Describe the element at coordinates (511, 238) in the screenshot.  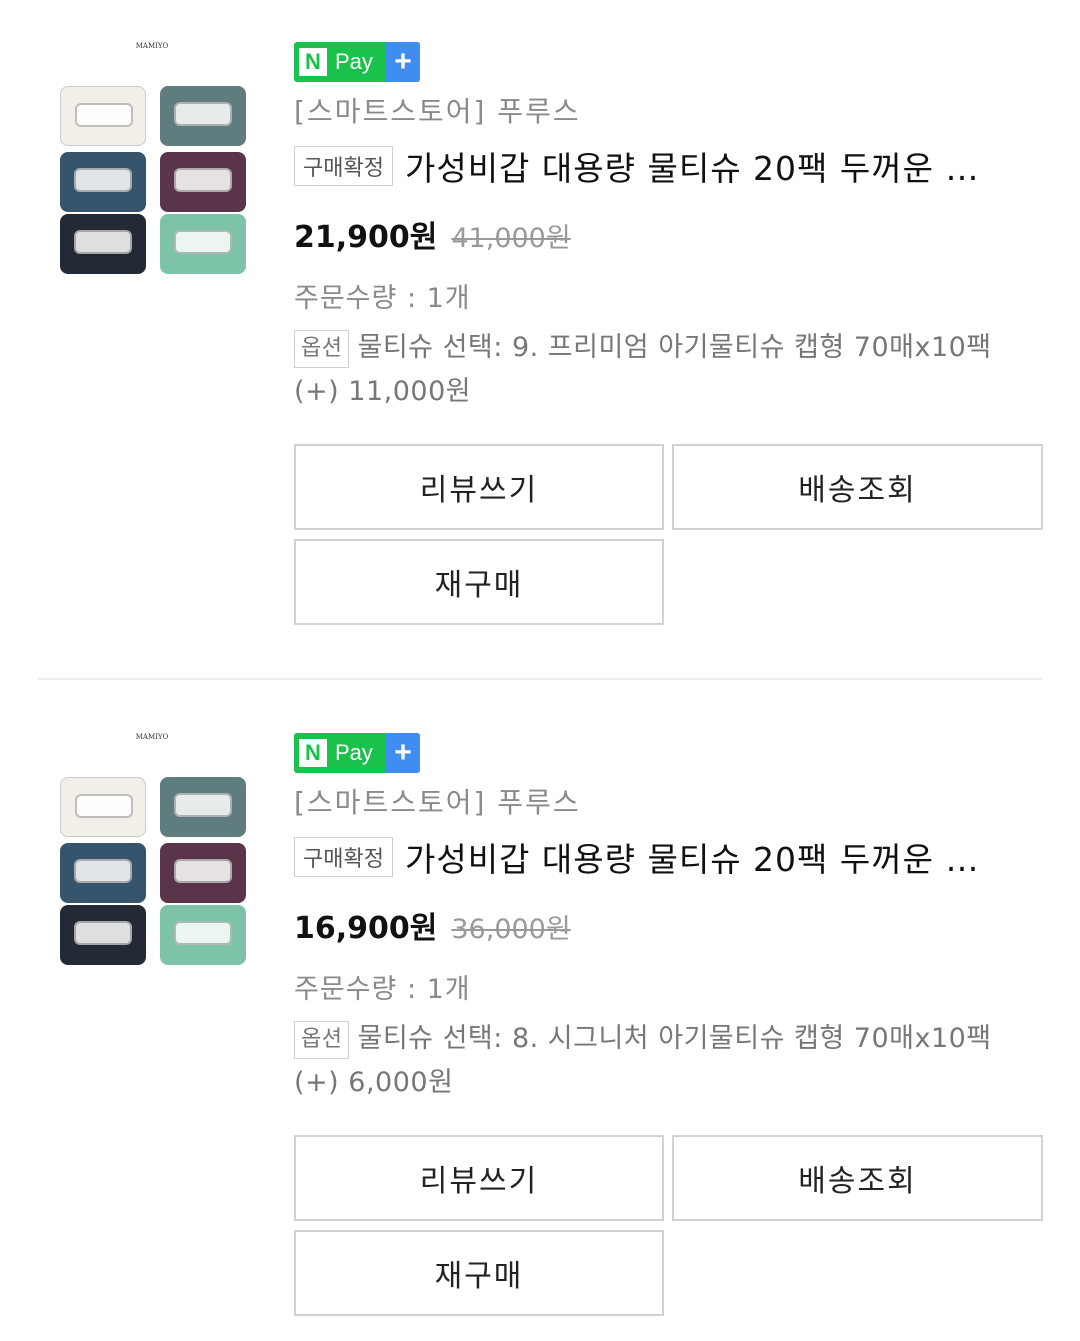
I see `original-price: 41,000원` at that location.